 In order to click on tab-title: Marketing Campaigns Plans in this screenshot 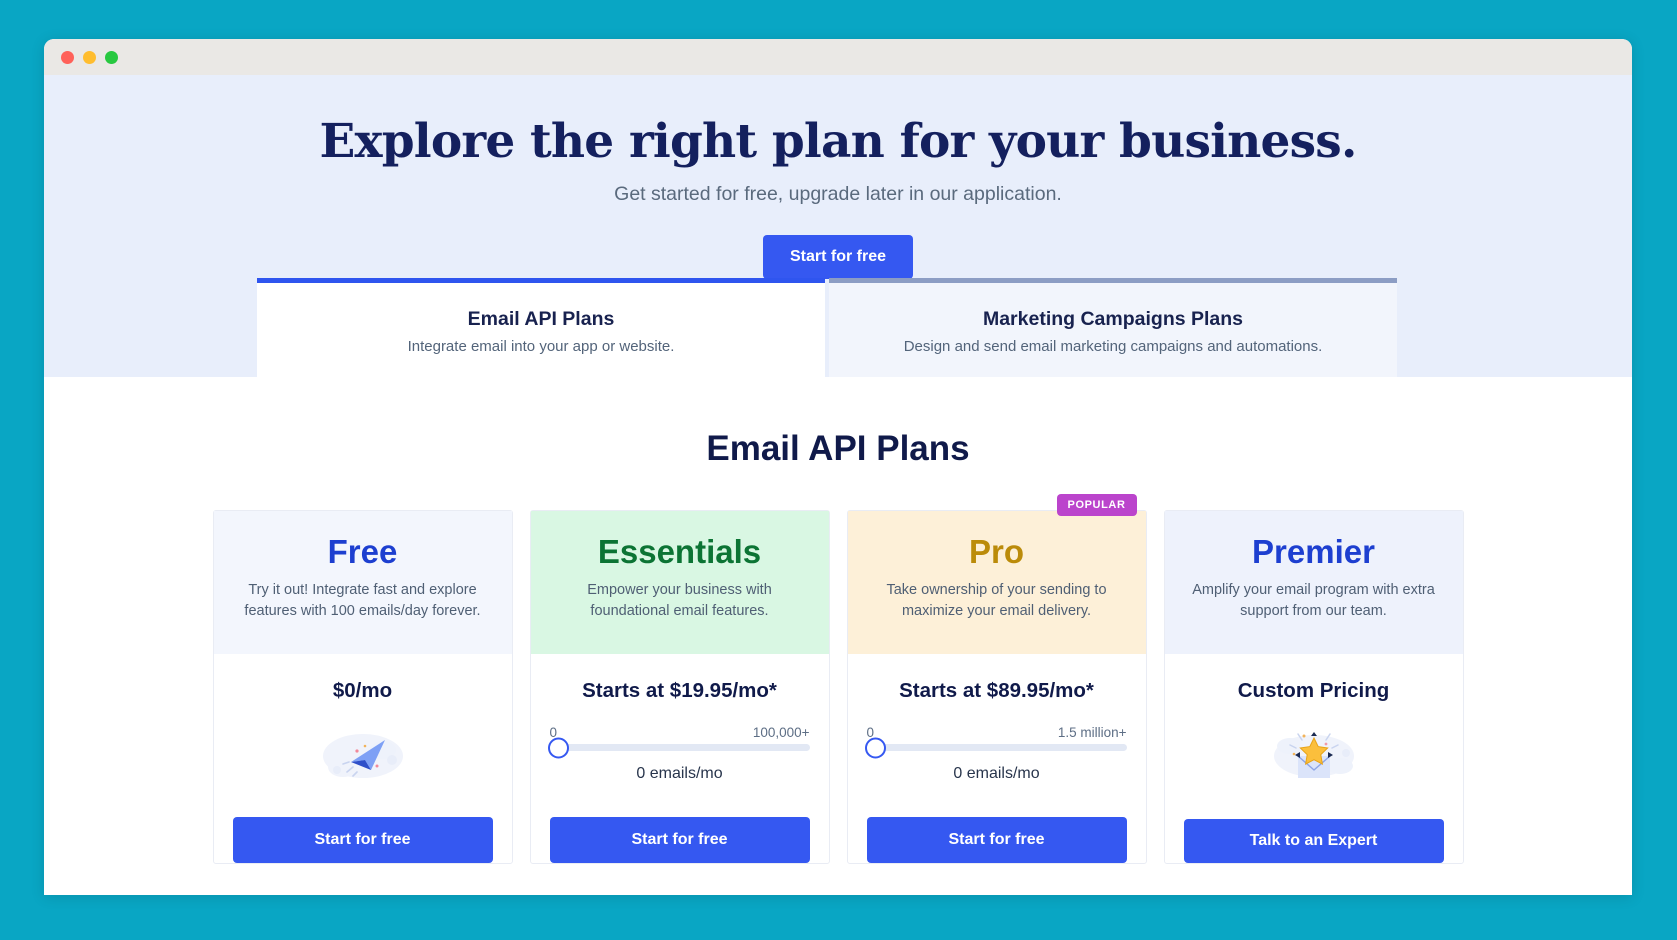, I will do `click(1113, 319)`.